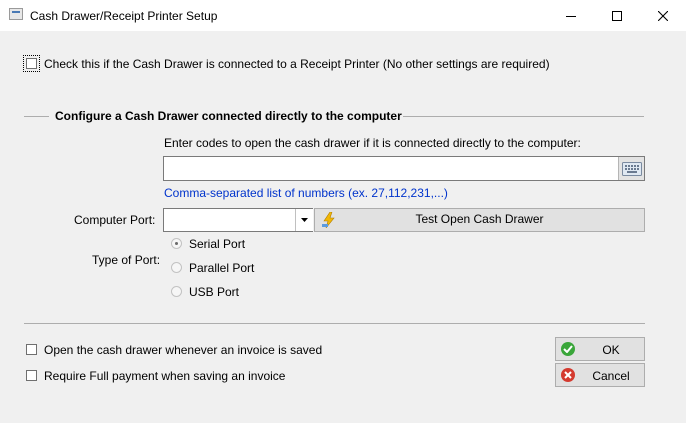 The width and height of the screenshot is (686, 423). I want to click on computer-port-label: Computer Port:, so click(115, 220).